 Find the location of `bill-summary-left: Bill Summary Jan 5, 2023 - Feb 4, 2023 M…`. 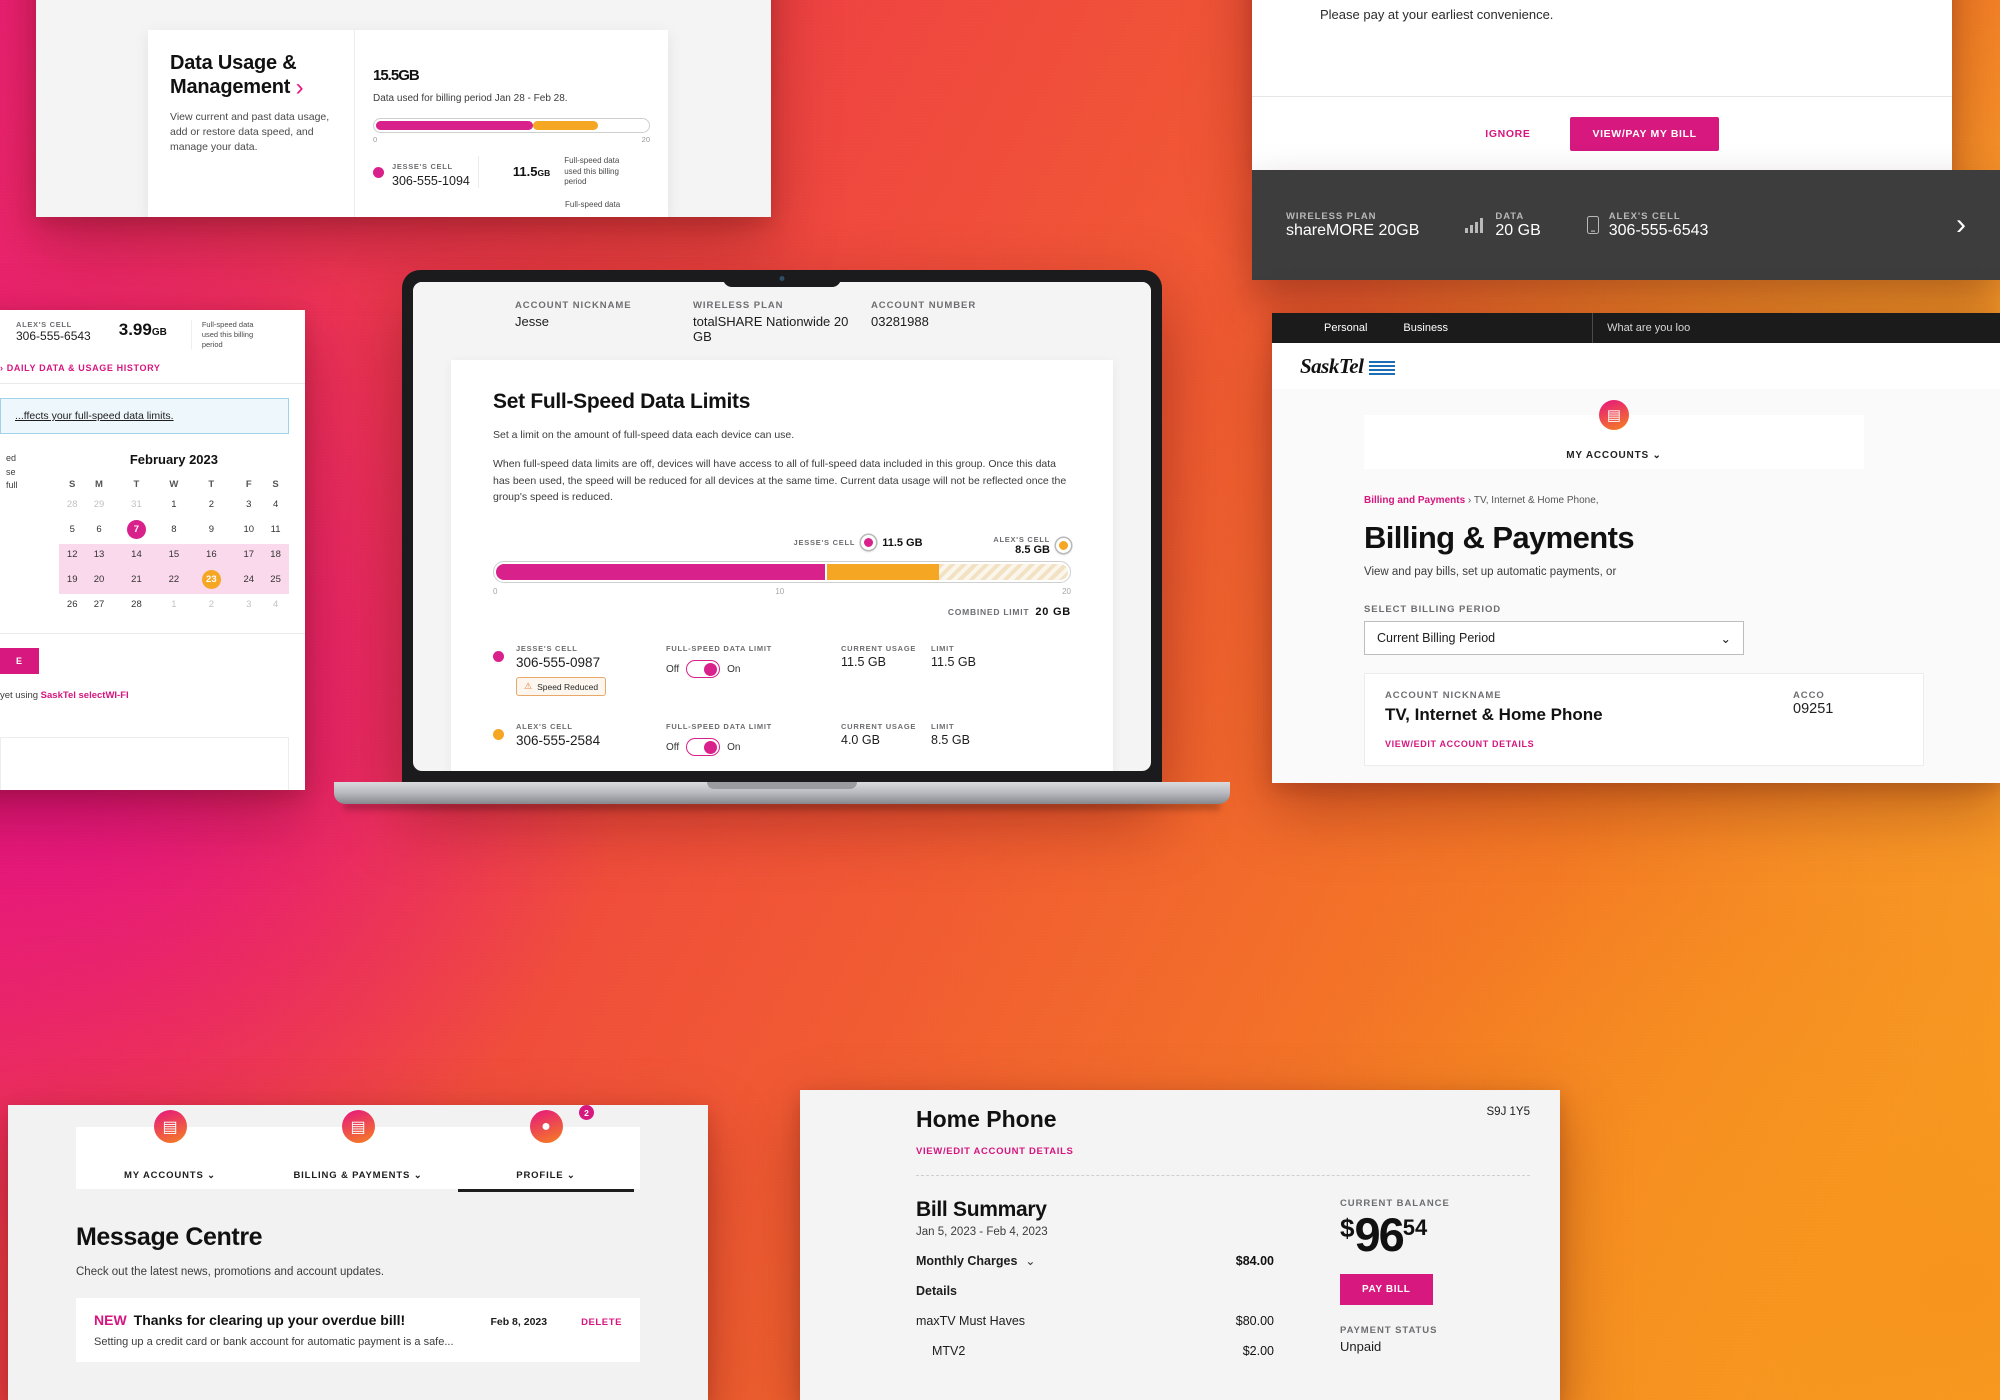

bill-summary-left: Bill Summary Jan 5, 2023 - Feb 4, 2023 M… is located at coordinates (1116, 1278).